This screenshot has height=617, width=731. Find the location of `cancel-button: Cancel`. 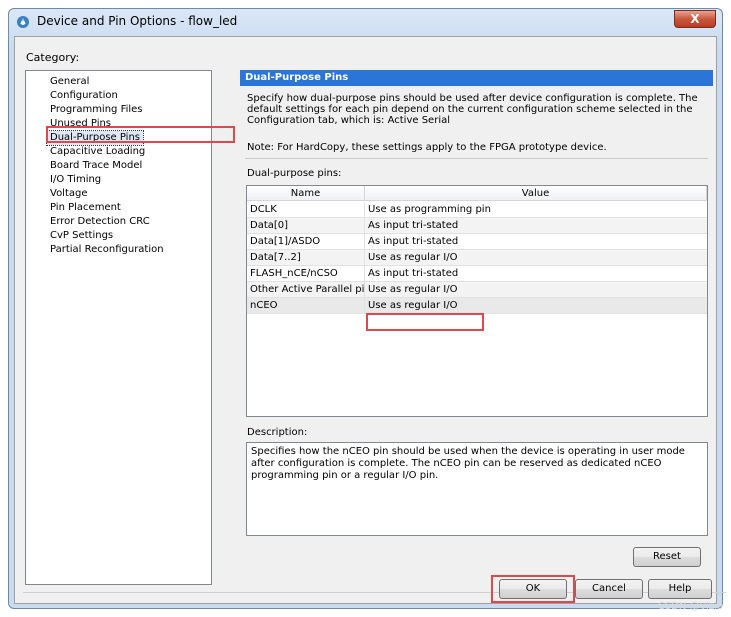

cancel-button: Cancel is located at coordinates (609, 589).